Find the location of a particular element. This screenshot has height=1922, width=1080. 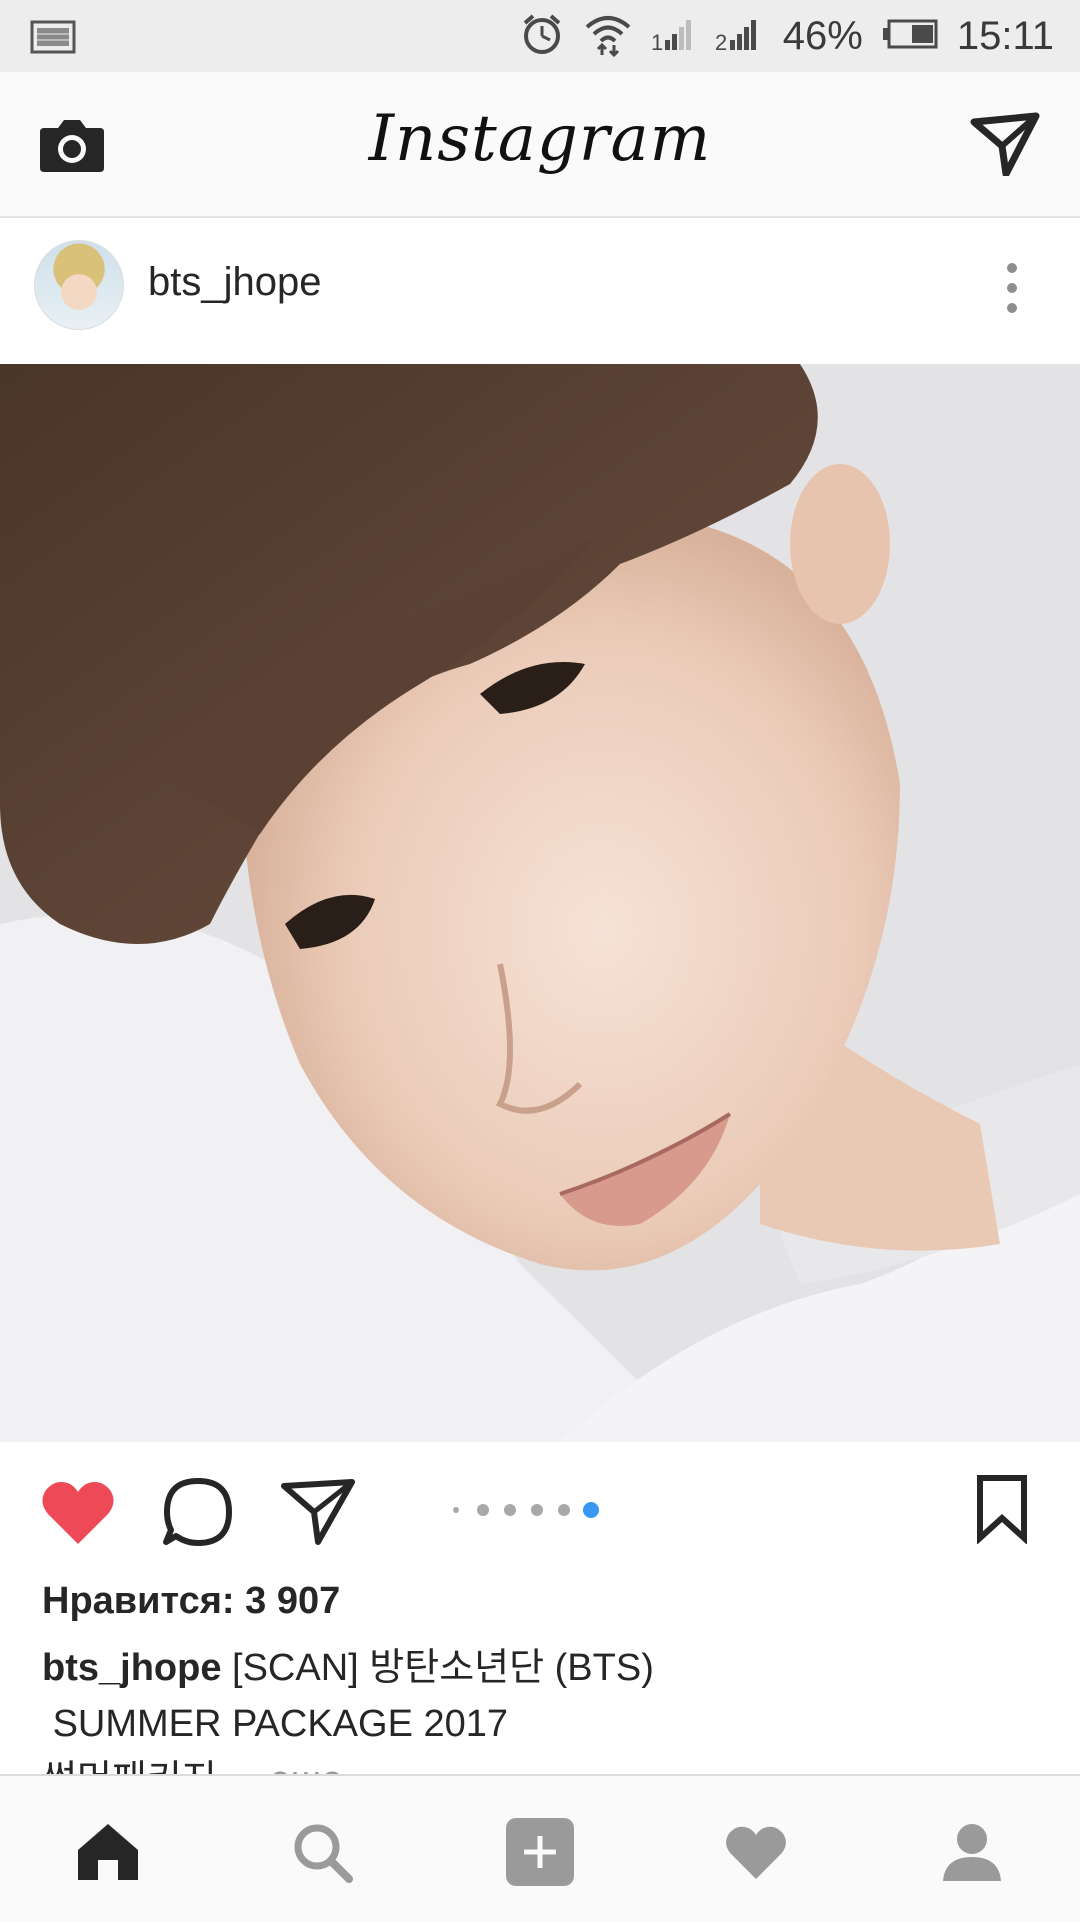

app-bar: Instagram is located at coordinates (540, 145).